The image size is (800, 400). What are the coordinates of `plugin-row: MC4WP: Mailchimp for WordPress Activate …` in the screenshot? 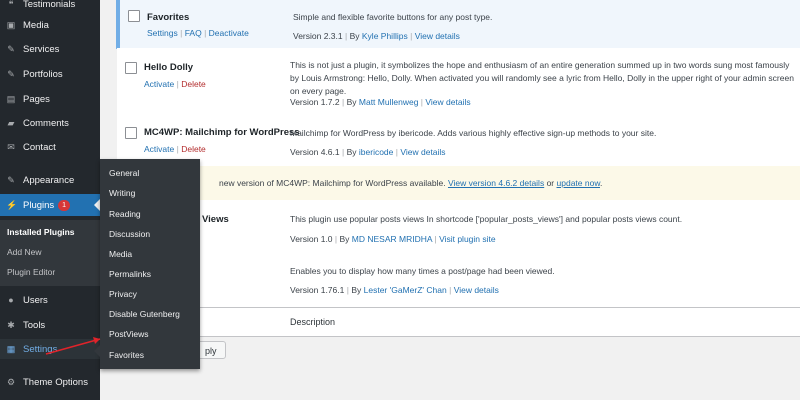 It's located at (458, 142).